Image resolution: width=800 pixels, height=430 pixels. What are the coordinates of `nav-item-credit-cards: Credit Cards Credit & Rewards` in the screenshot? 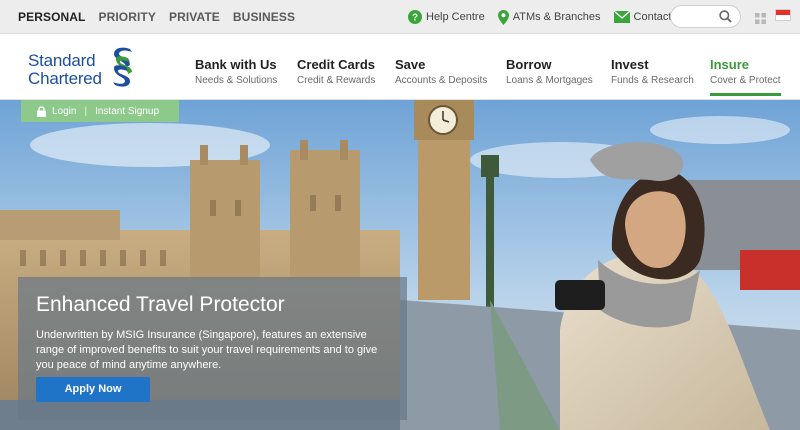 It's located at (336, 71).